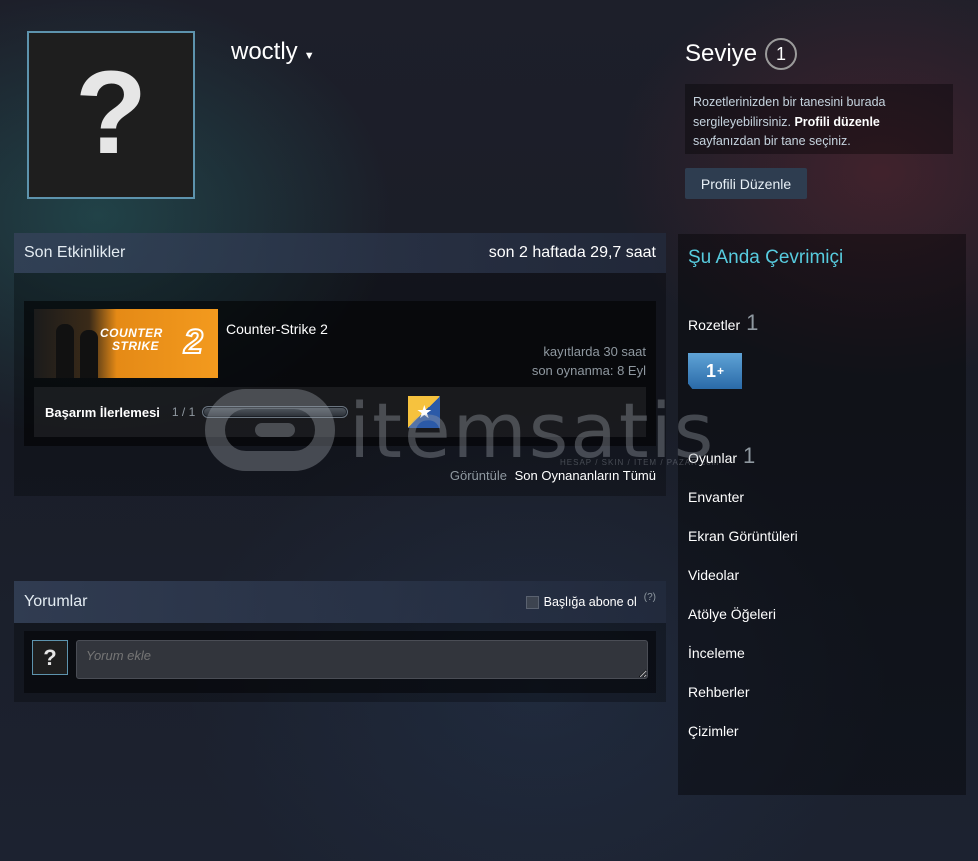  What do you see at coordinates (781, 54) in the screenshot?
I see `level-badge: 1` at bounding box center [781, 54].